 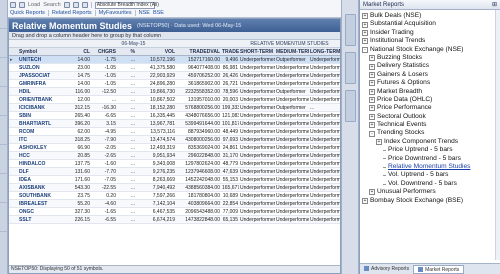 What do you see at coordinates (158, 13) in the screenshot?
I see `bse-link: BSE` at bounding box center [158, 13].